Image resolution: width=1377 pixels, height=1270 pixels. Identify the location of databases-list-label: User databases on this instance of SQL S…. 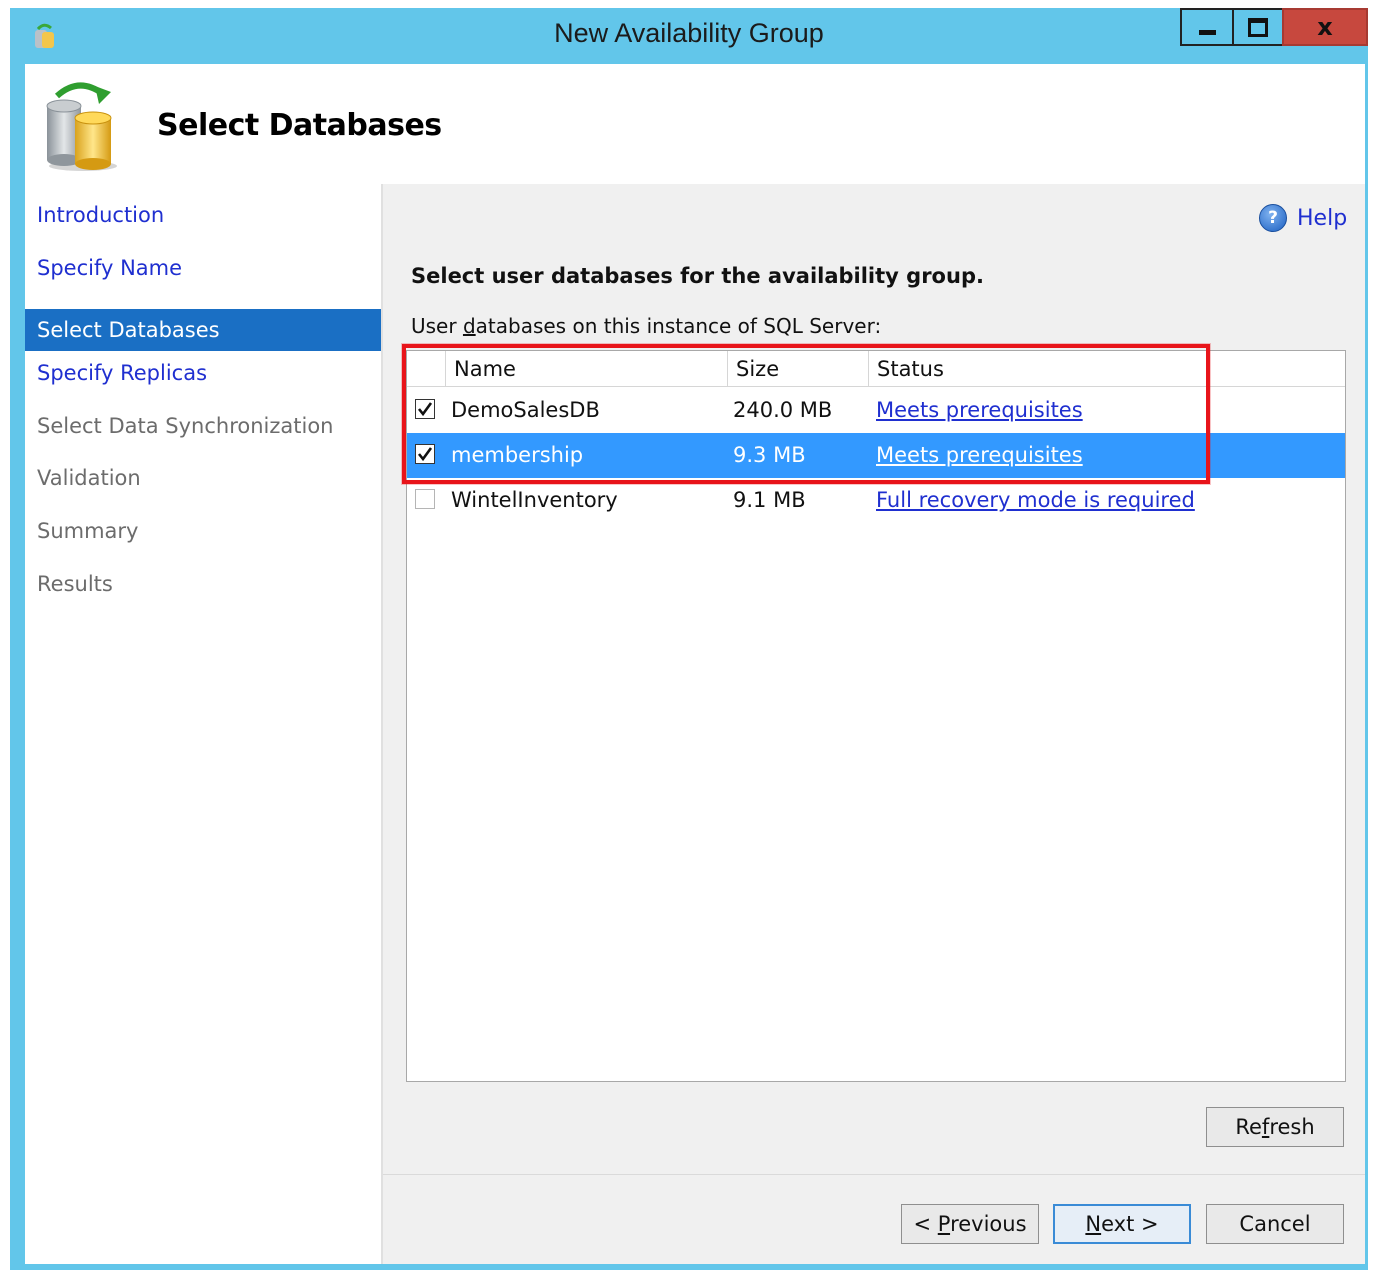
(646, 326).